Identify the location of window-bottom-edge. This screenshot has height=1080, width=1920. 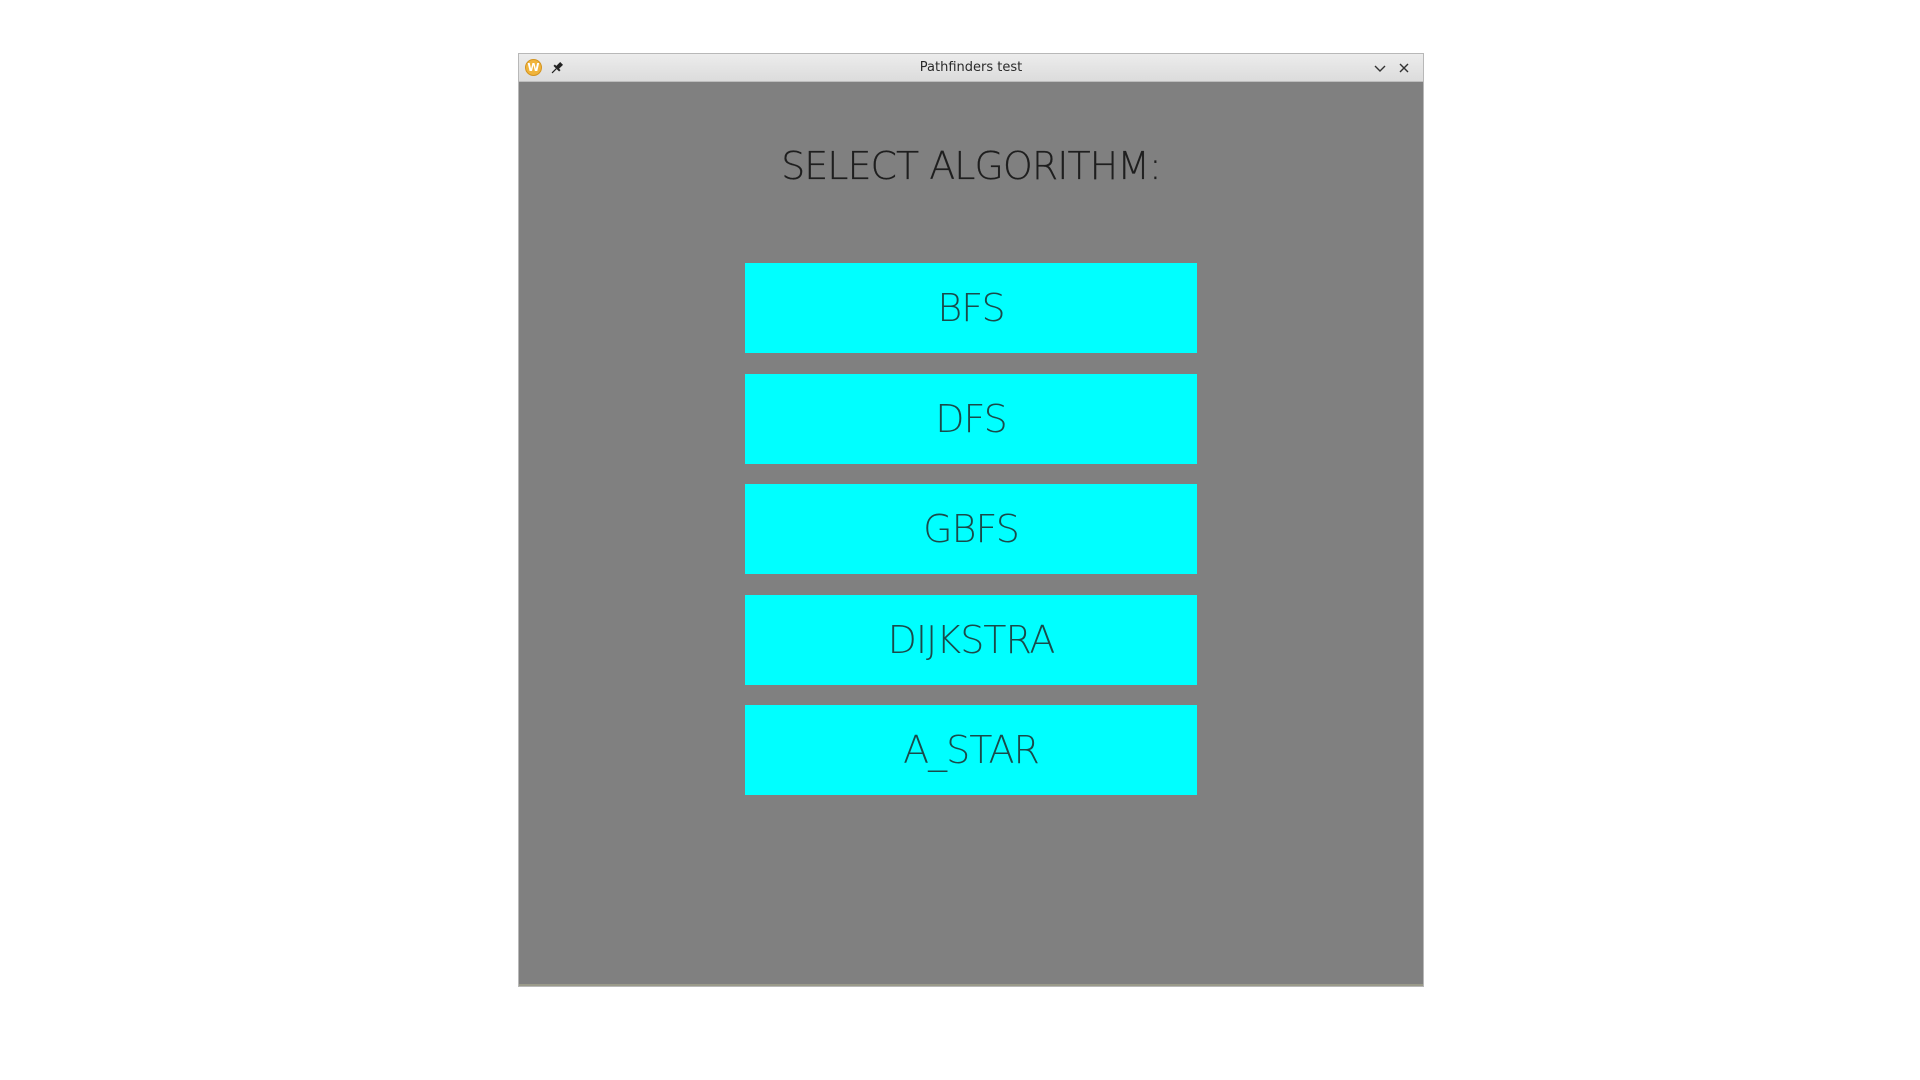
(971, 985).